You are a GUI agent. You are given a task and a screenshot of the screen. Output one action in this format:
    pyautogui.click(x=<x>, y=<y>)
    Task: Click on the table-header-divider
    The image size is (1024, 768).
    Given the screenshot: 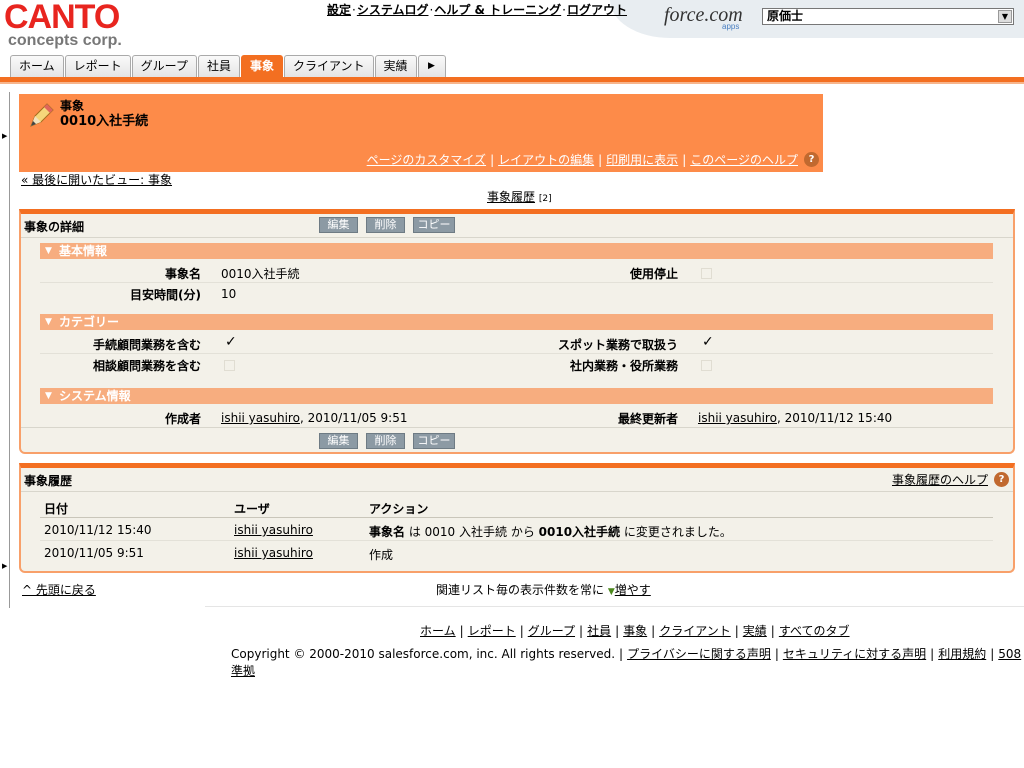 What is the action you would take?
    pyautogui.click(x=516, y=517)
    